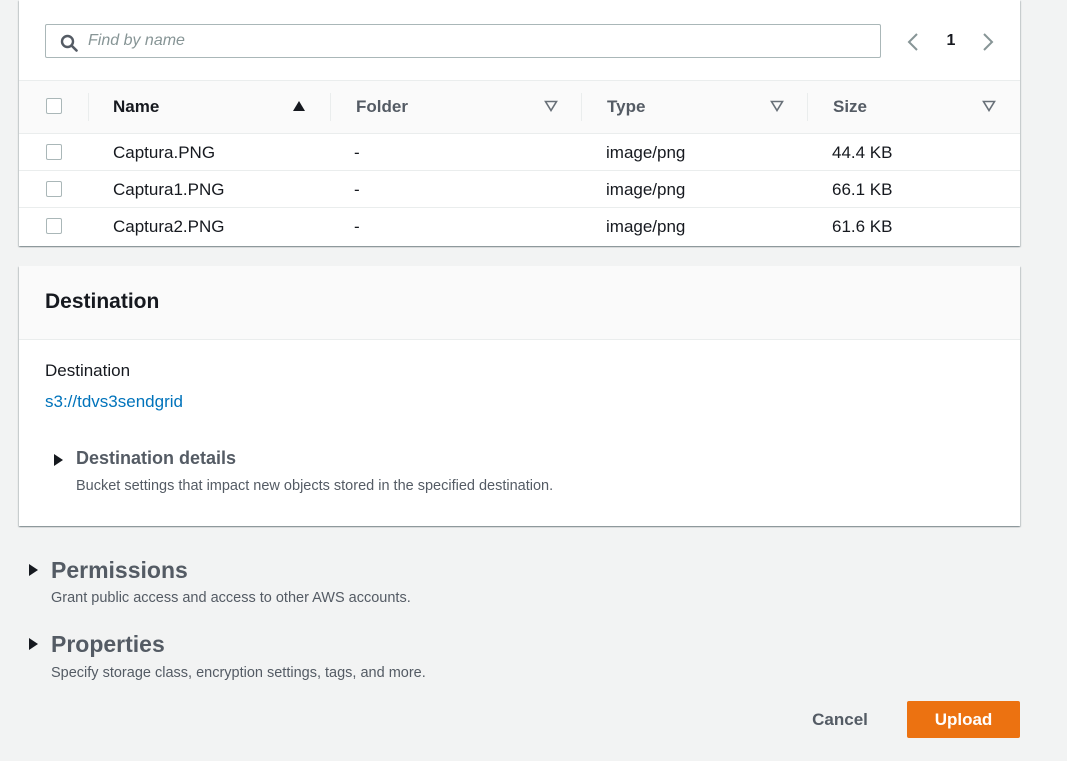 The height and width of the screenshot is (761, 1067). What do you see at coordinates (169, 189) in the screenshot?
I see `cell-name: Captura1.PNG` at bounding box center [169, 189].